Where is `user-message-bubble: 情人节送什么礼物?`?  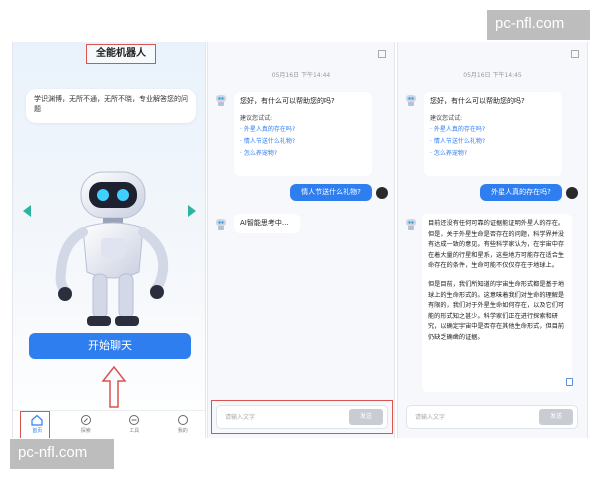
user-message-bubble: 情人节送什么礼物? is located at coordinates (331, 192).